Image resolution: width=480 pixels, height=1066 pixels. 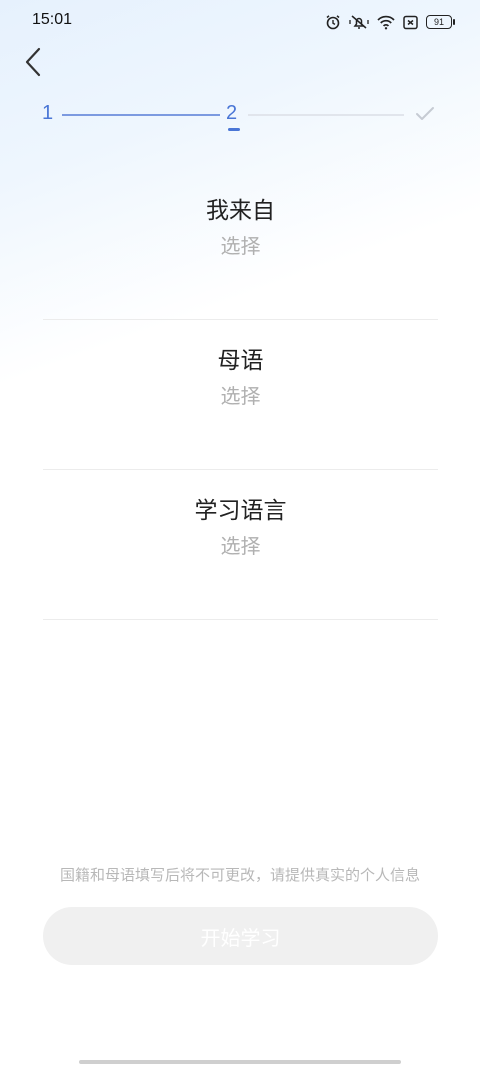 What do you see at coordinates (240, 361) in the screenshot?
I see `native-language-label: 母语` at bounding box center [240, 361].